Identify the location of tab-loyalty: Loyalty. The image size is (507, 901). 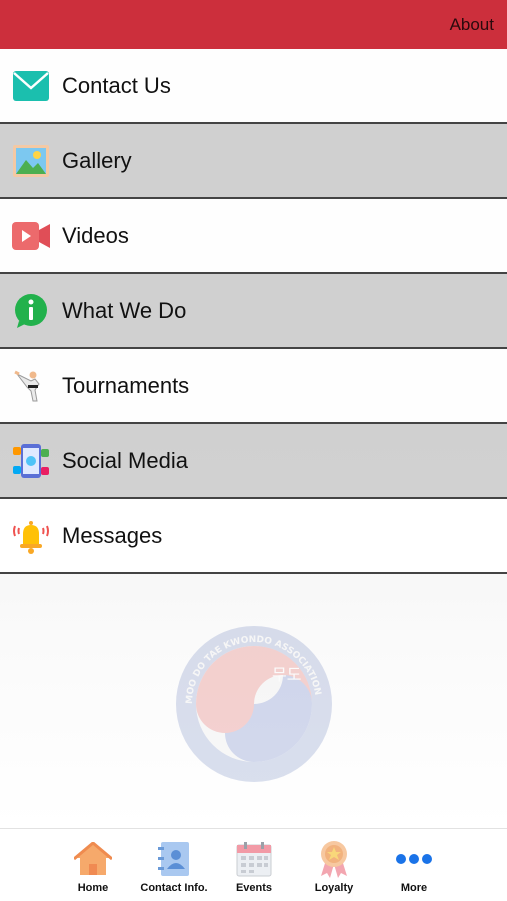
(334, 865).